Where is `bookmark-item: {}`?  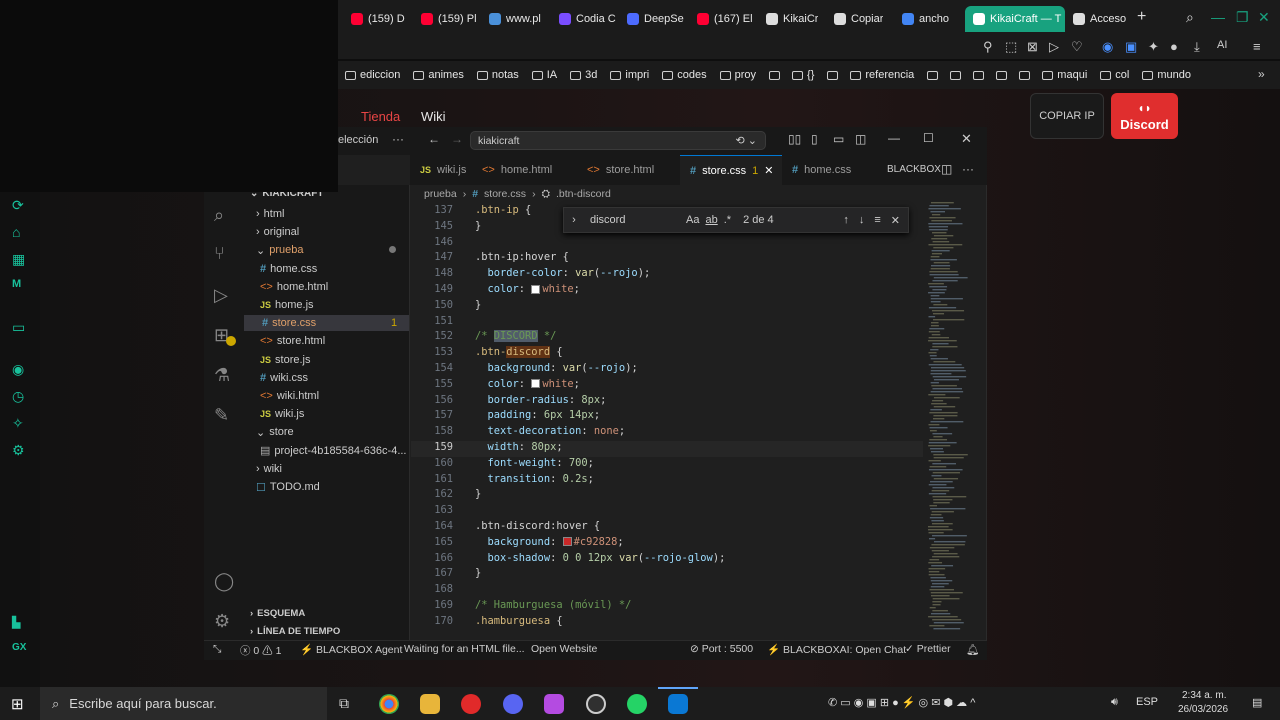 bookmark-item: {} is located at coordinates (803, 75).